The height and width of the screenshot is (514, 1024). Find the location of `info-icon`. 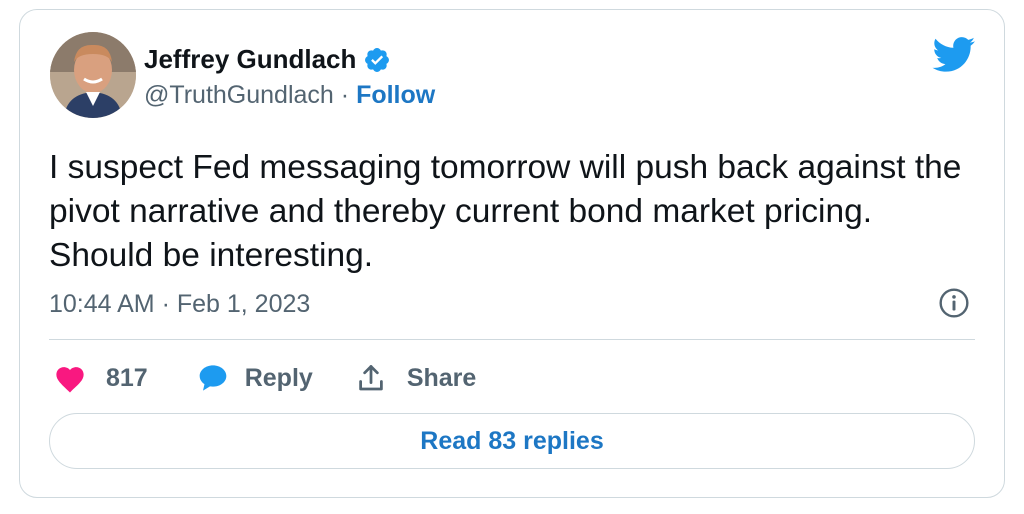

info-icon is located at coordinates (954, 303).